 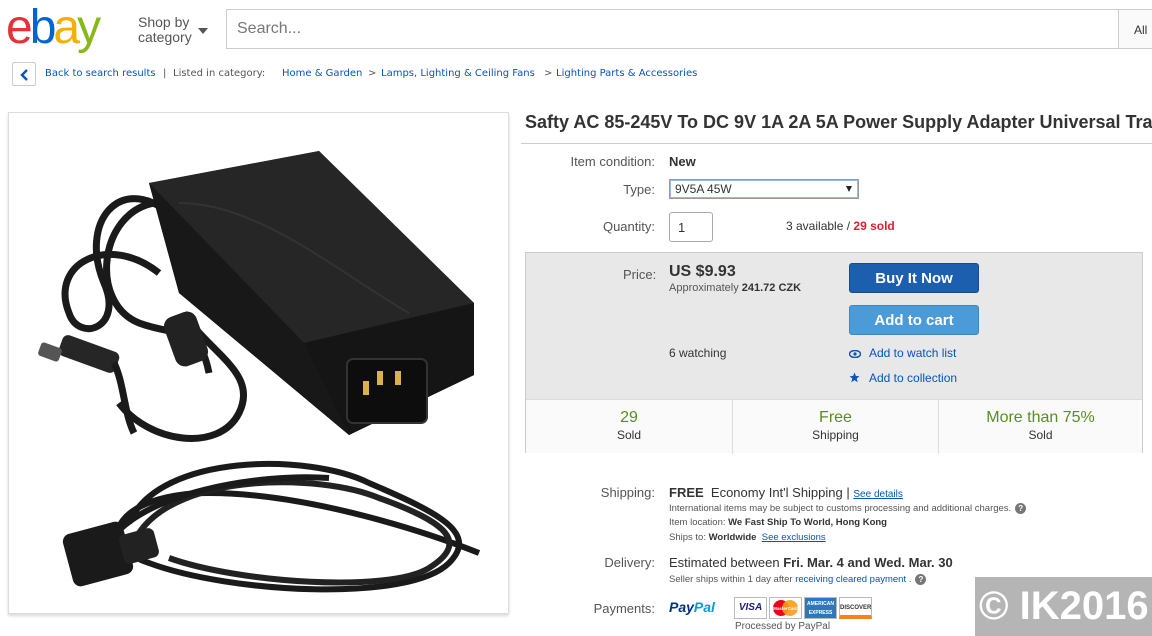 I want to click on condition-label: Item condition:, so click(x=612, y=161).